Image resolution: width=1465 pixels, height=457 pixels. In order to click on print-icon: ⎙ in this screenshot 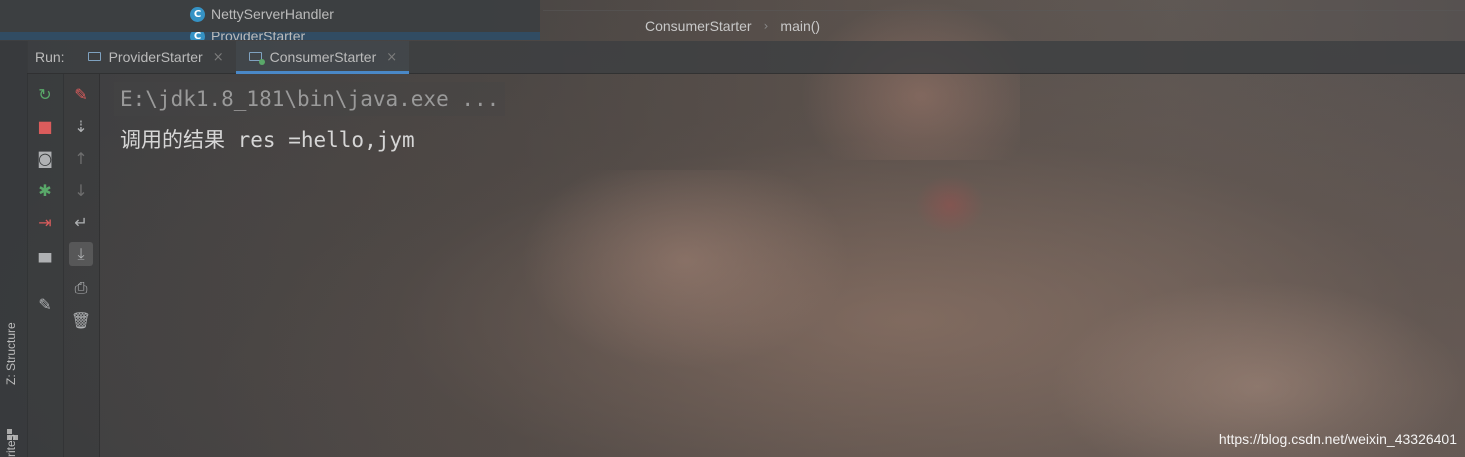, I will do `click(81, 288)`.